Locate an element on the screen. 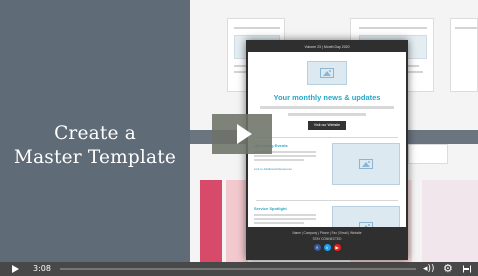 Image resolution: width=478 pixels, height=276 pixels. email-cta-button: Visit our Website is located at coordinates (327, 125).